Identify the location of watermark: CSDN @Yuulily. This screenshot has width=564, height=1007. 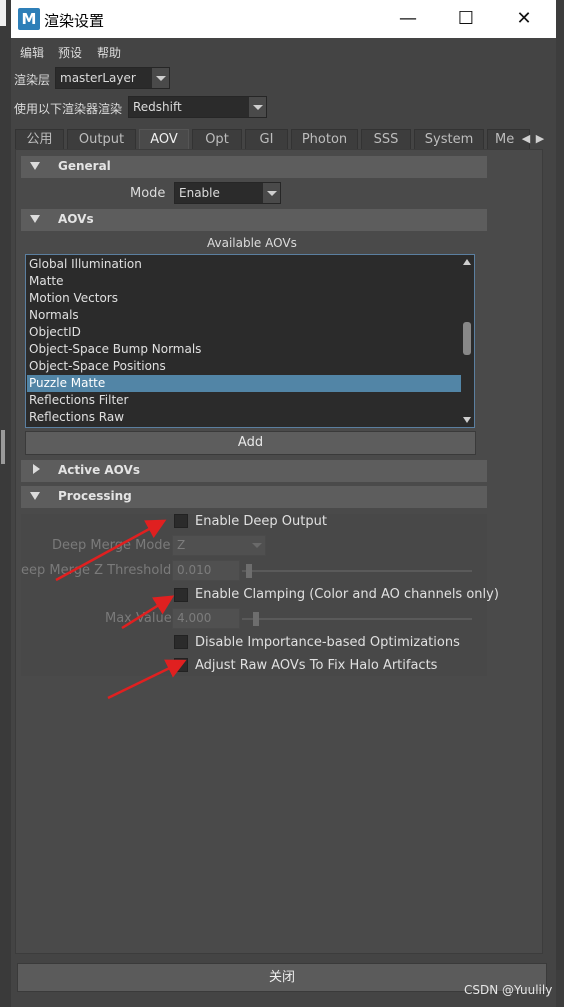
(508, 990).